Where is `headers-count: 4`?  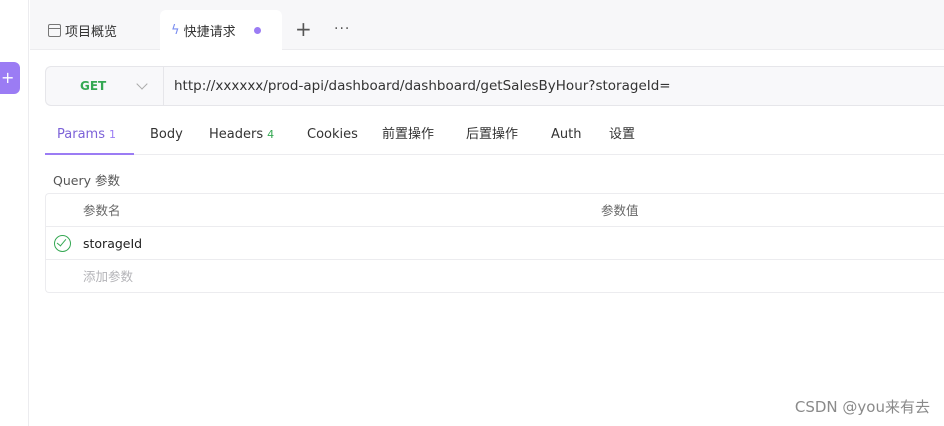
headers-count: 4 is located at coordinates (271, 134).